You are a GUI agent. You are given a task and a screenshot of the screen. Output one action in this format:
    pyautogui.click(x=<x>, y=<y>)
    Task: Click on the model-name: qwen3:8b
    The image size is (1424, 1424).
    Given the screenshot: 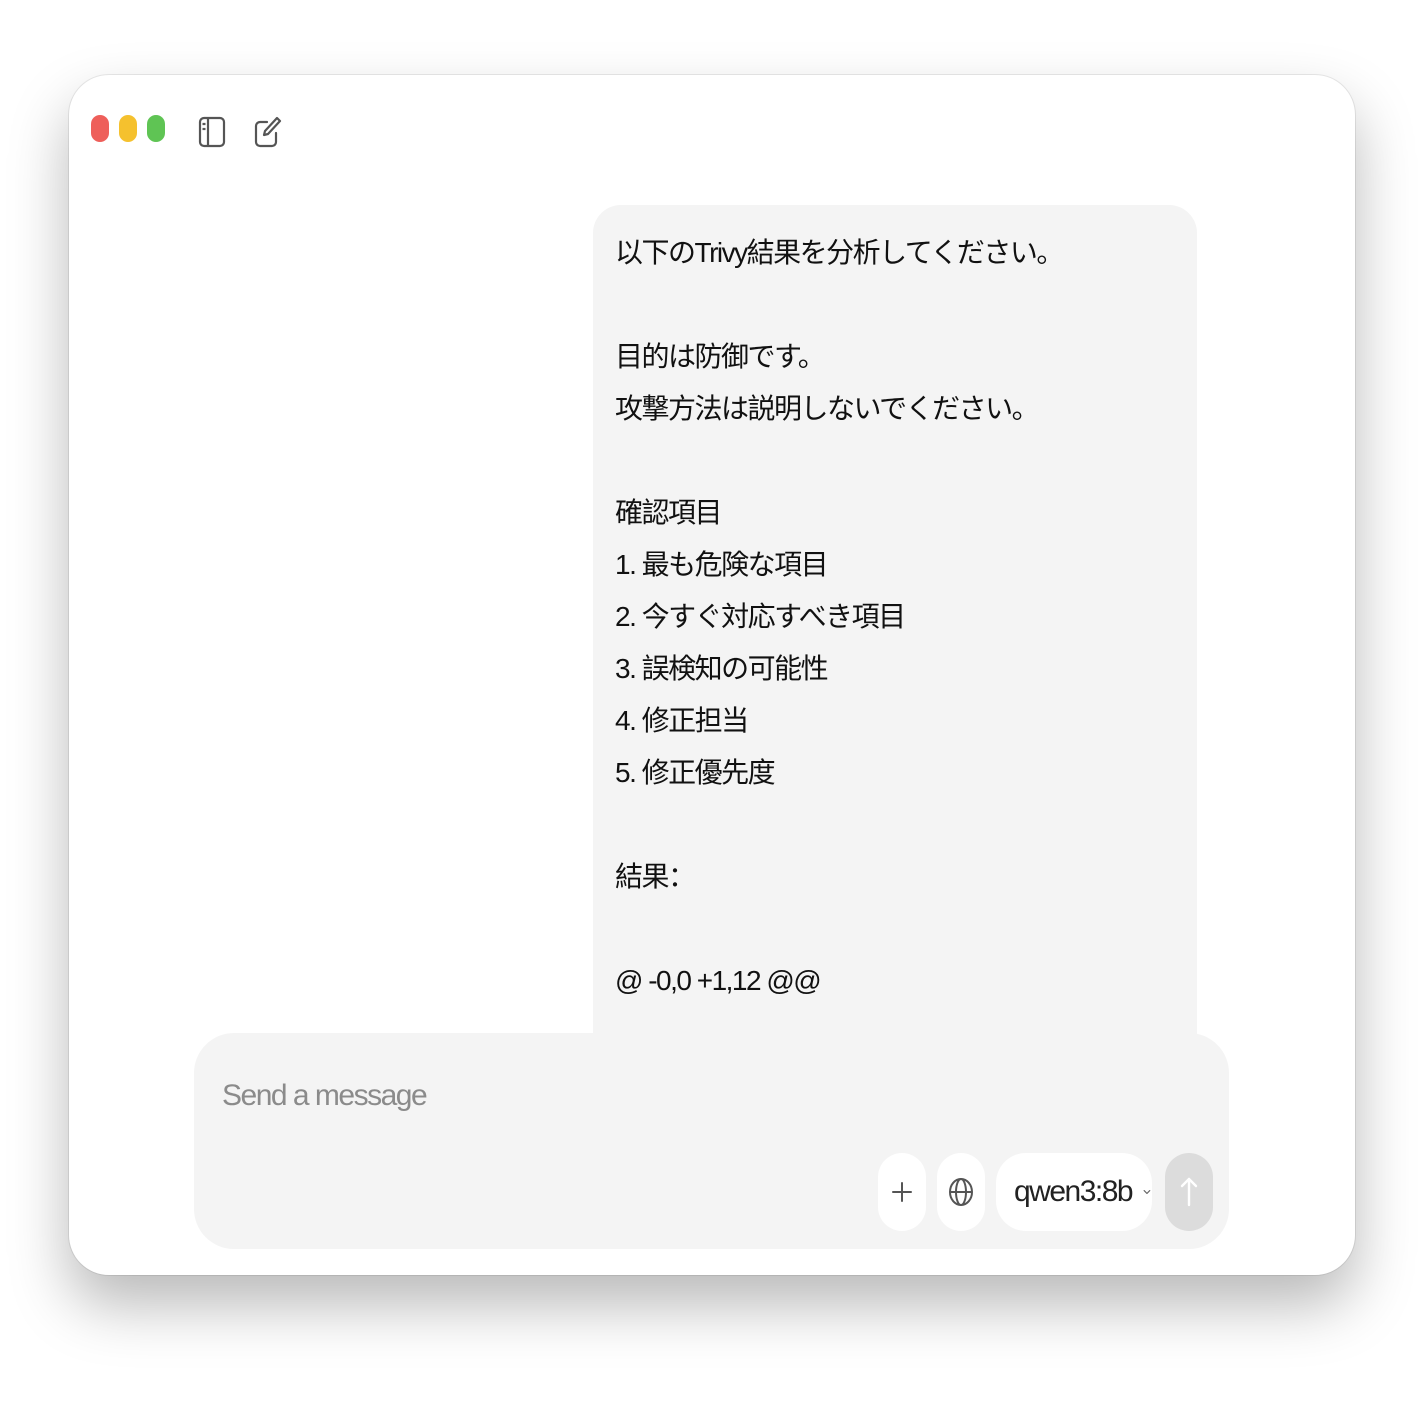 What is the action you would take?
    pyautogui.click(x=1074, y=1191)
    